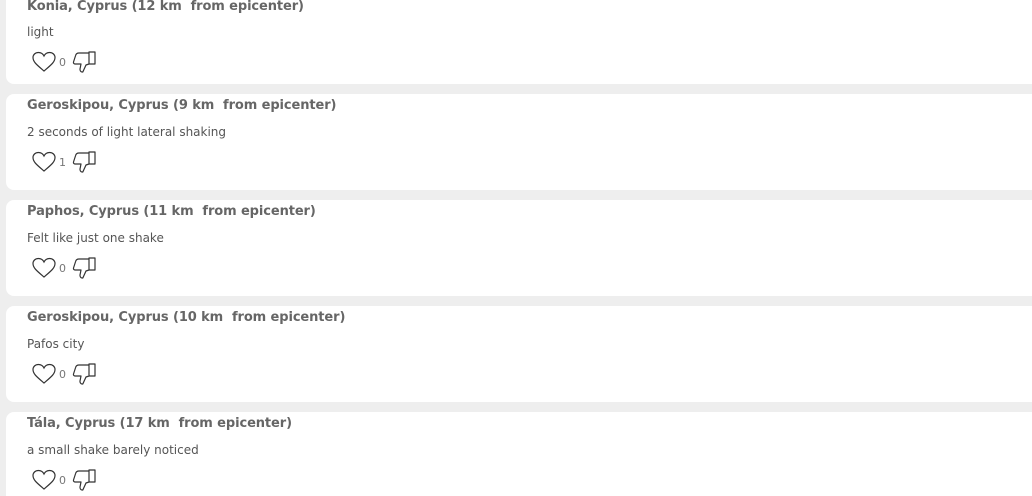 The height and width of the screenshot is (496, 1032). Describe the element at coordinates (165, 7) in the screenshot. I see `comment-location: Konia, Cyprus (12 km from epicenter)` at that location.